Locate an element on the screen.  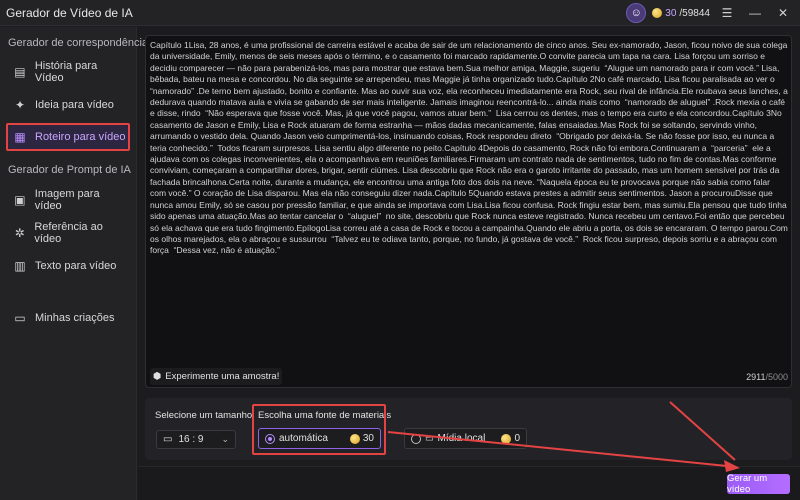
source-local-label: Mídia local is located at coordinates (461, 438).